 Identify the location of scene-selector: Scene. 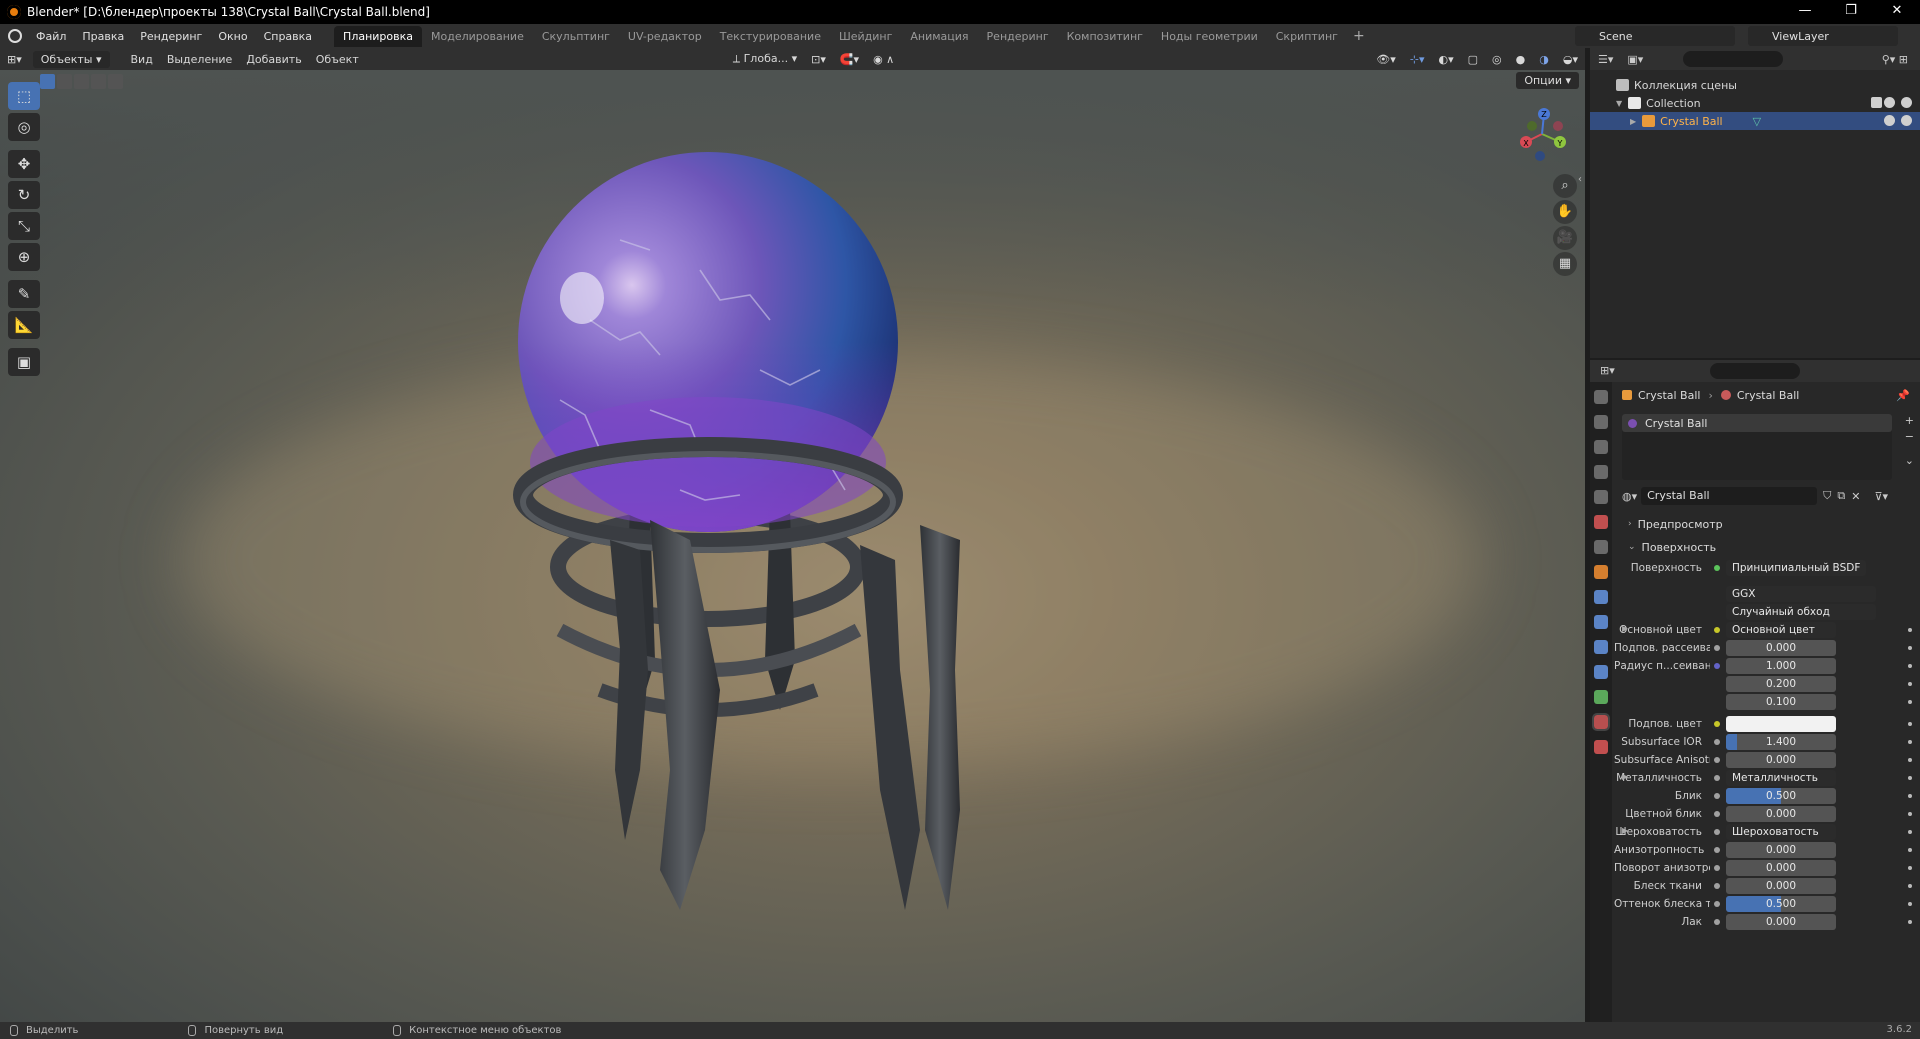
(1655, 36).